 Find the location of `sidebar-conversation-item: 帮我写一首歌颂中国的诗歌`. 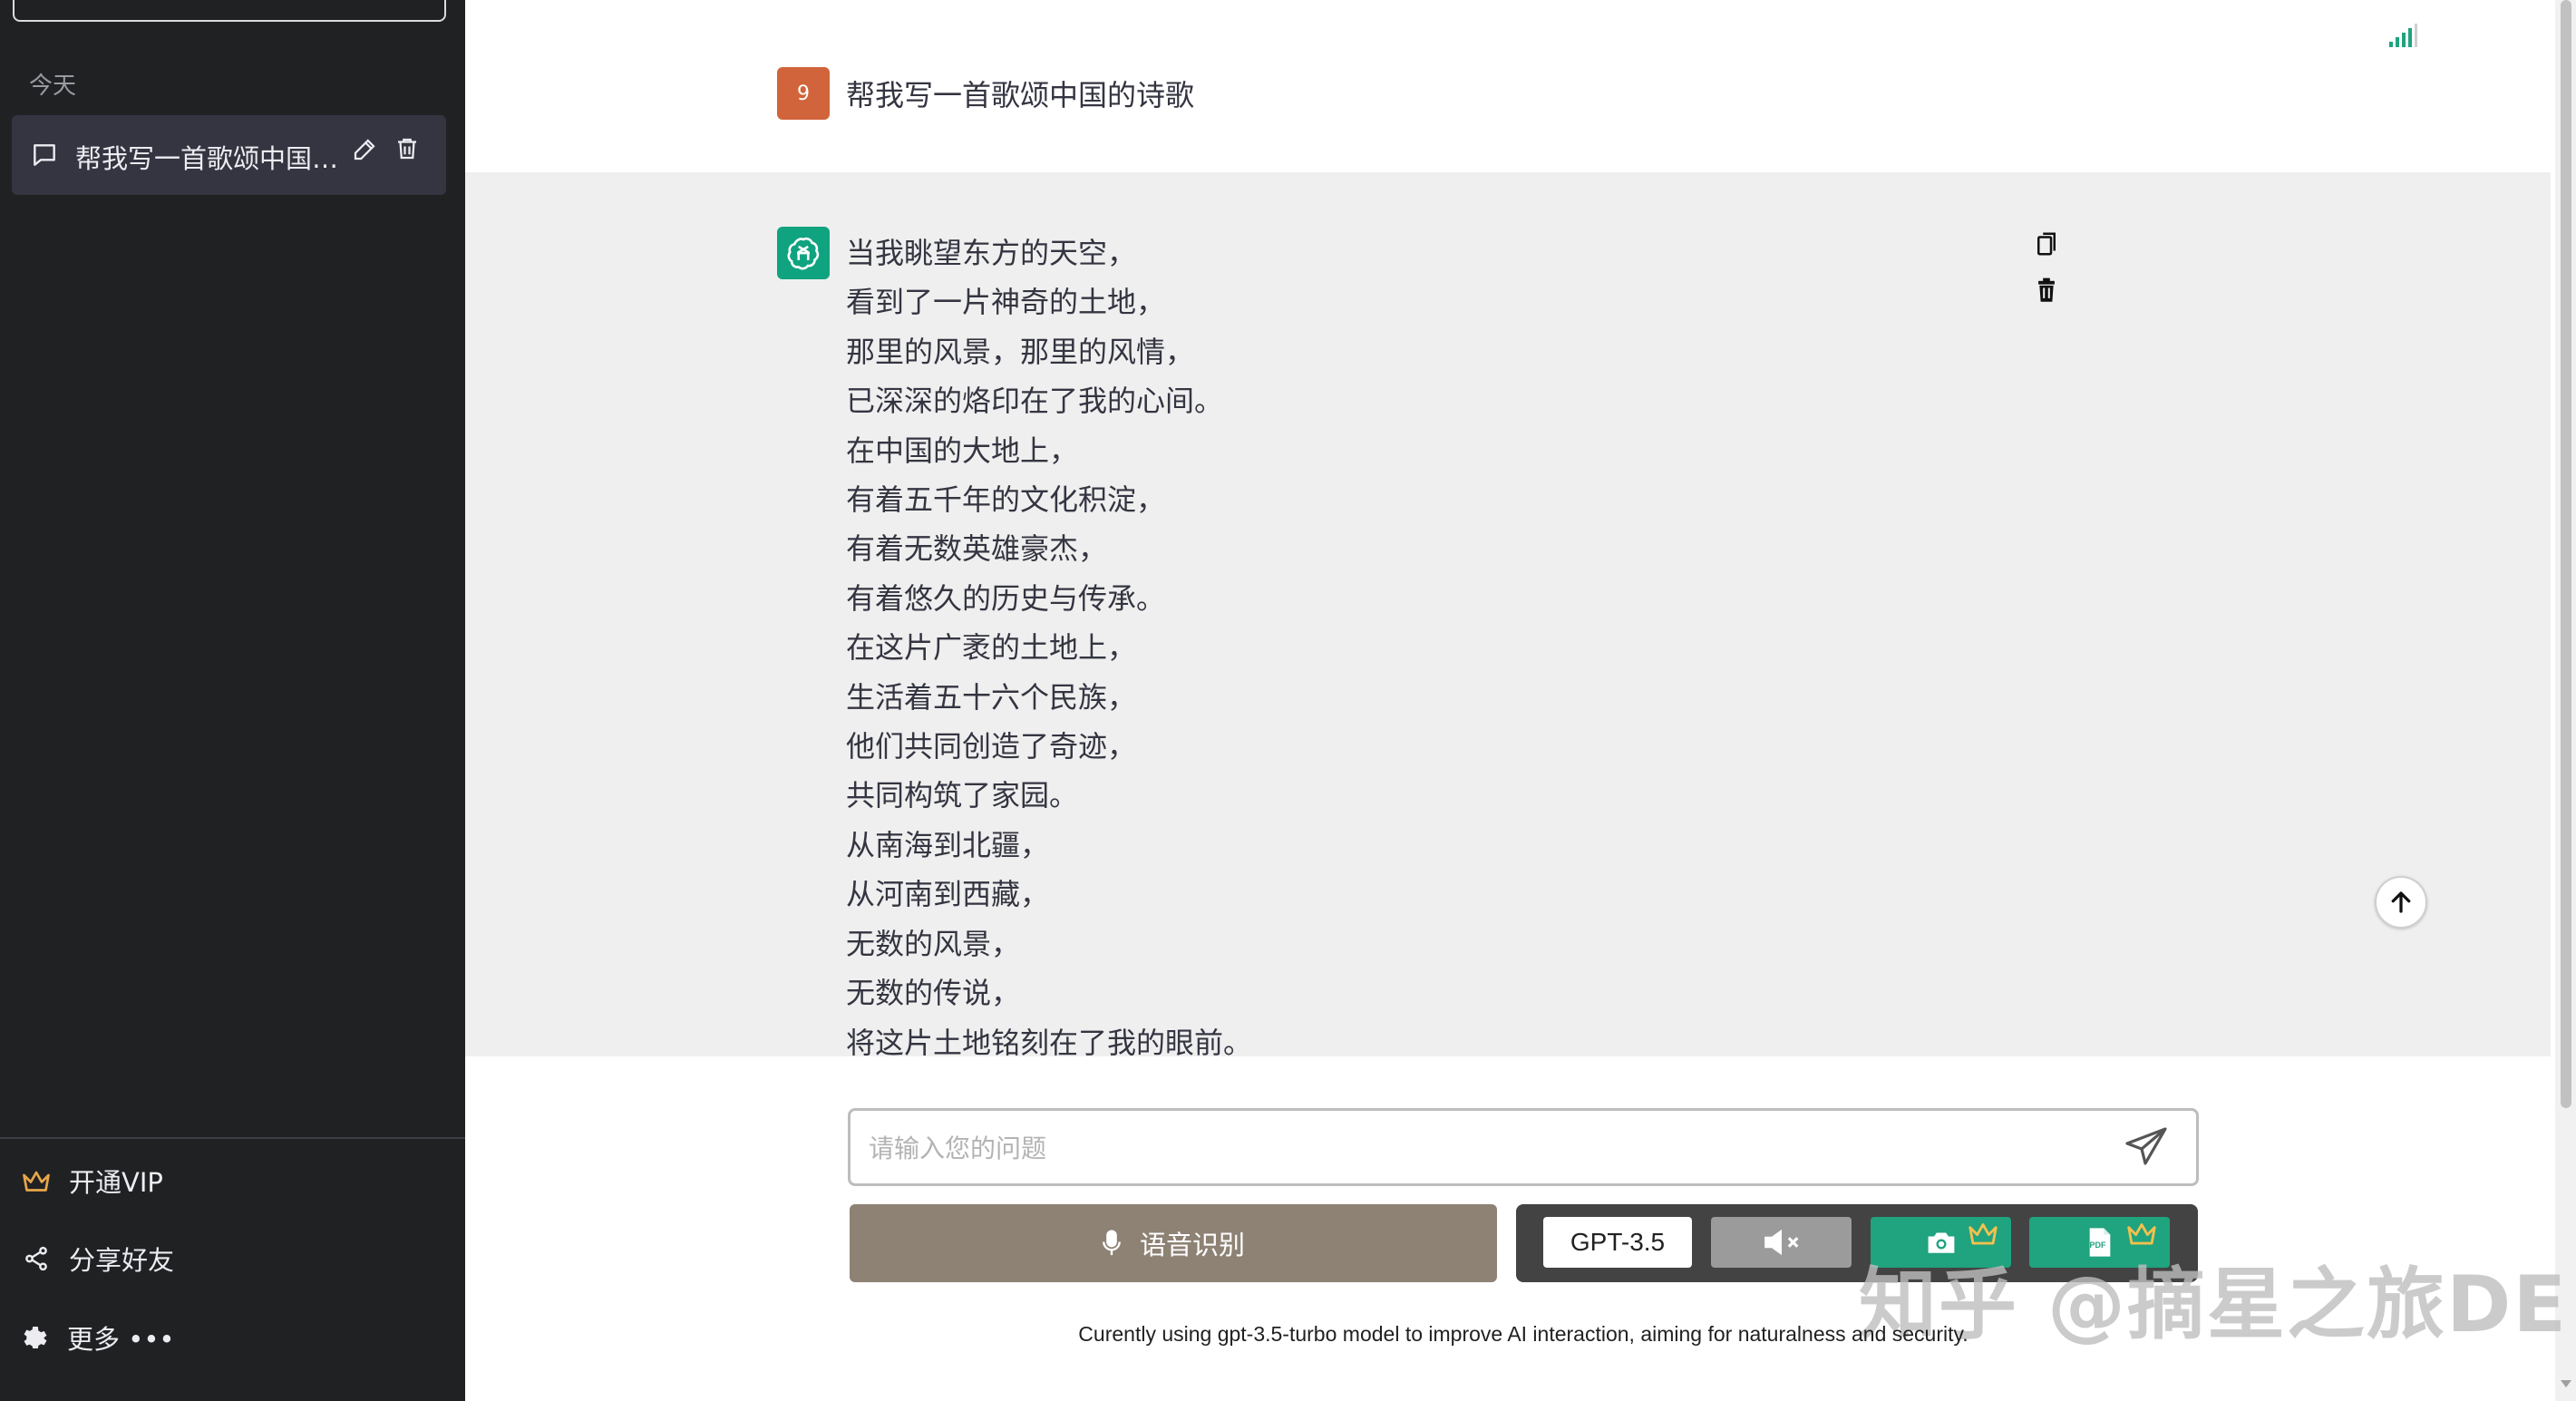

sidebar-conversation-item: 帮我写一首歌颂中国的诗歌 is located at coordinates (229, 155).